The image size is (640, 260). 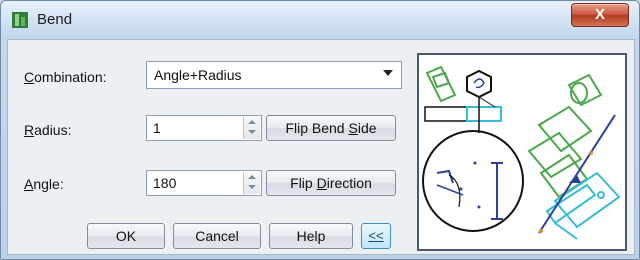 What do you see at coordinates (331, 128) in the screenshot?
I see `flip-bend-side-button: Flip Bend Side` at bounding box center [331, 128].